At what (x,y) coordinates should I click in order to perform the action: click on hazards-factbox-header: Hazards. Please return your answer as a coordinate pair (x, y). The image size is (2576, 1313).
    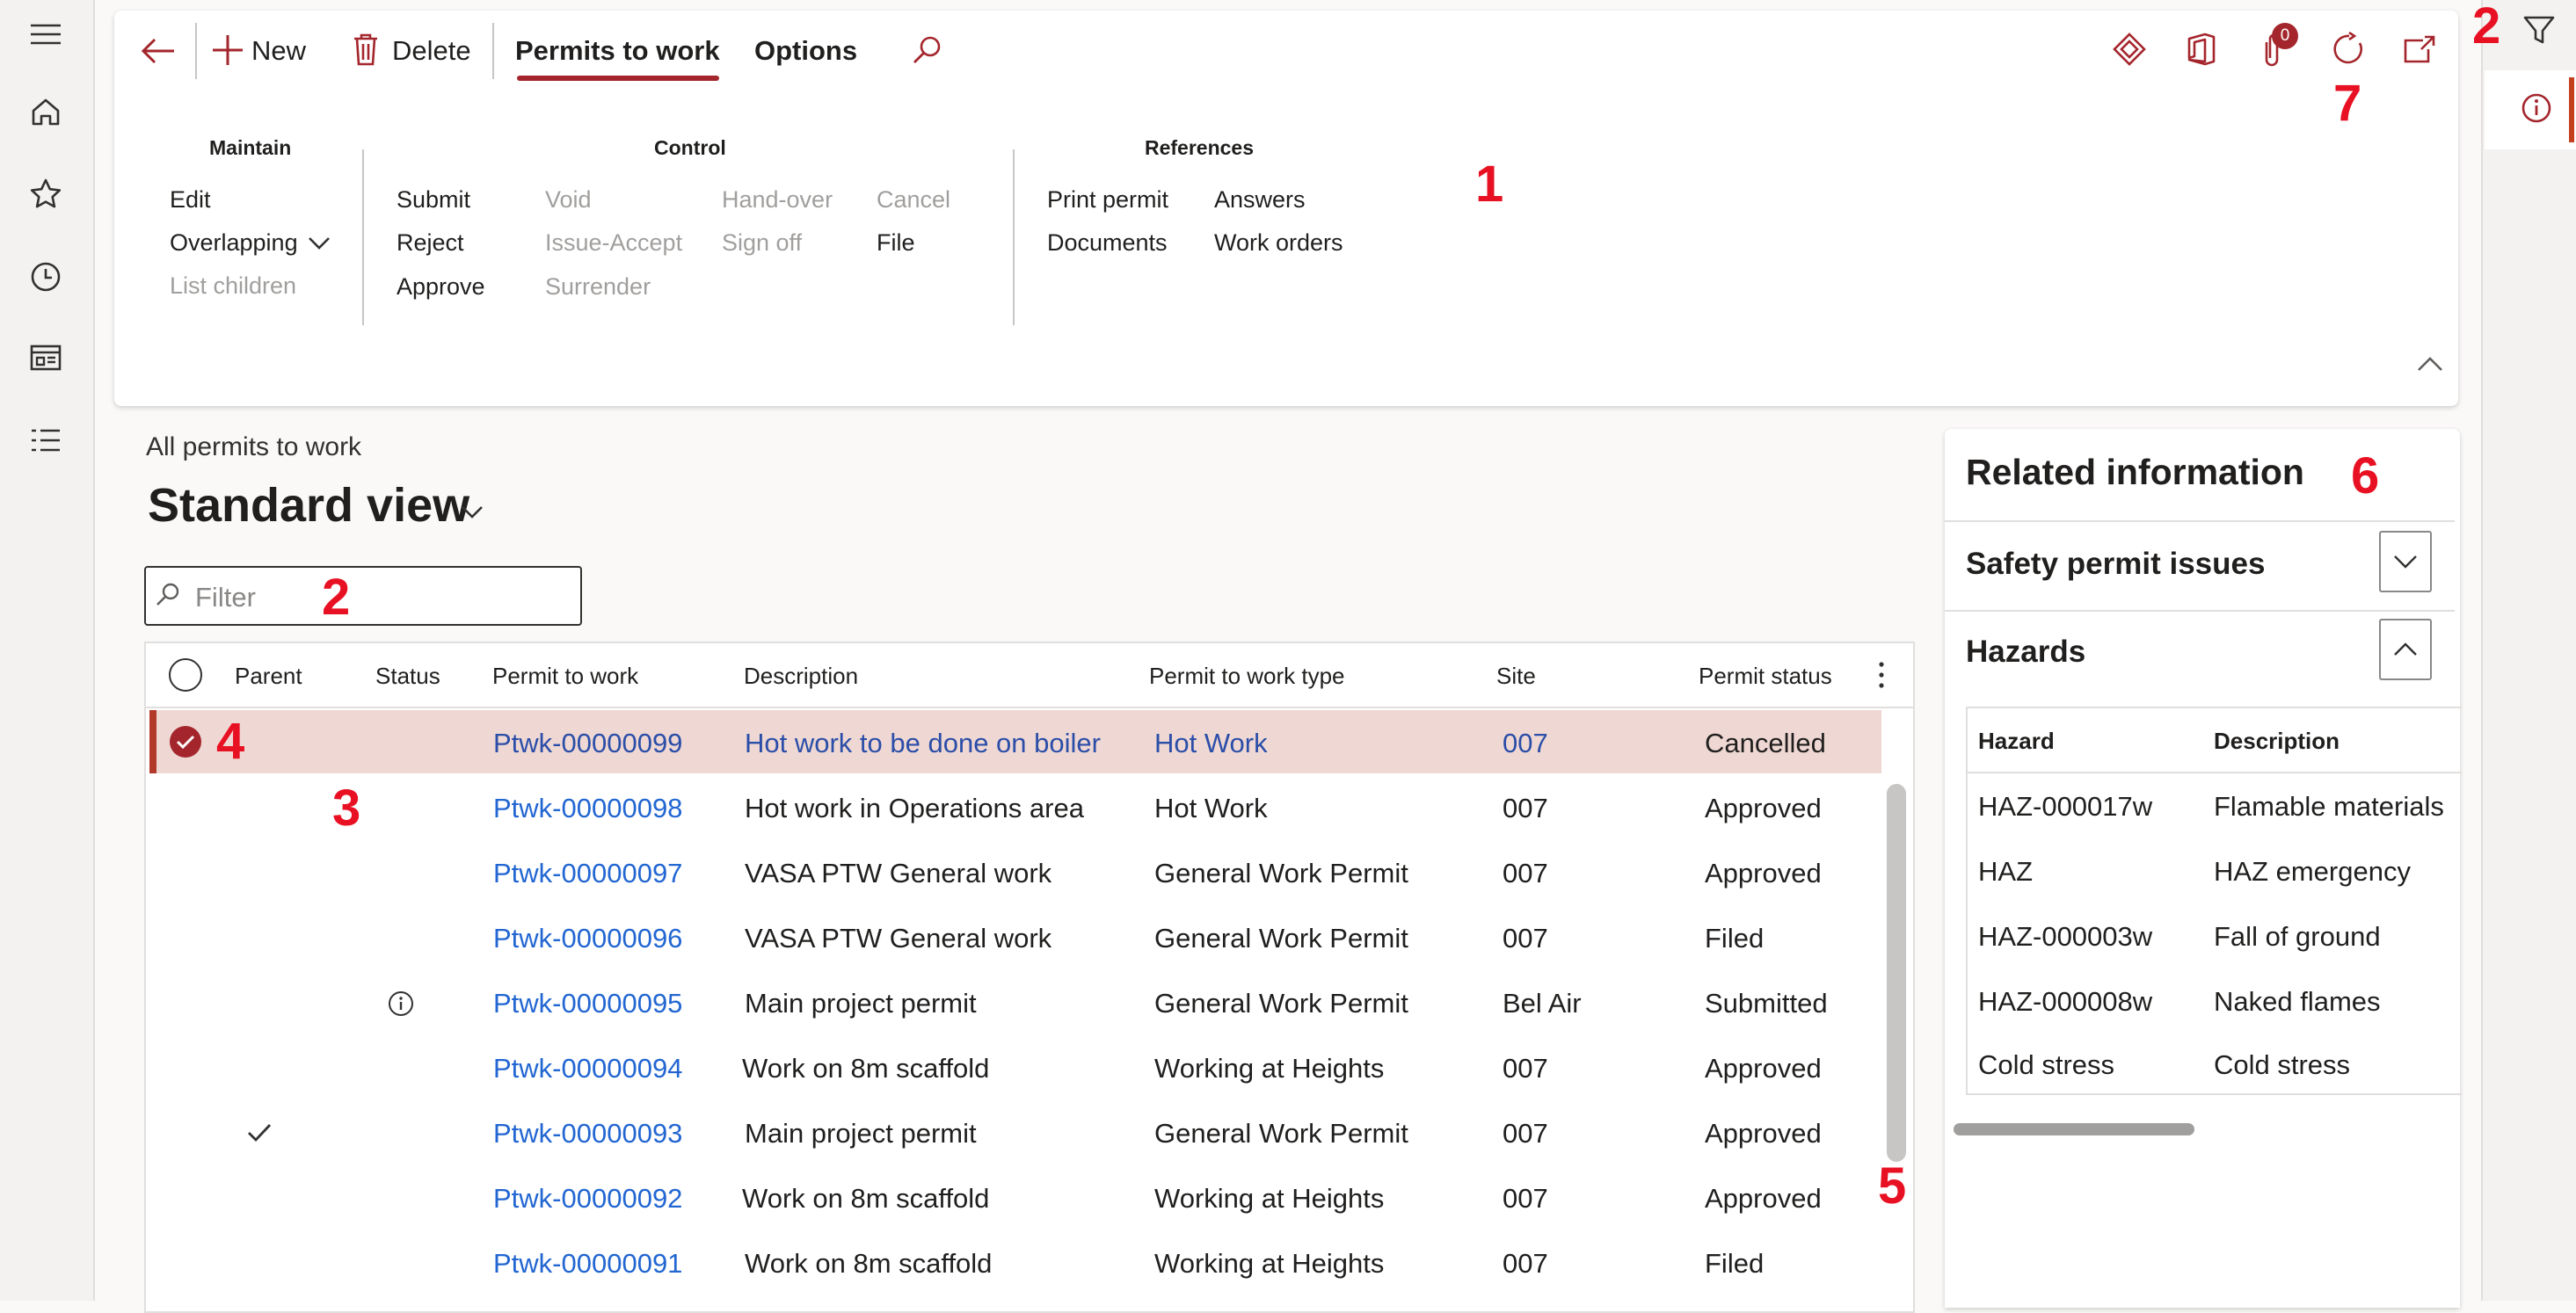
    Looking at the image, I should click on (2200, 652).